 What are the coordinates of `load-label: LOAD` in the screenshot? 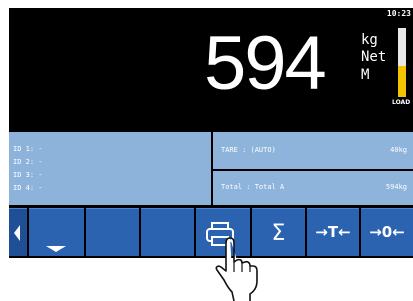 It's located at (401, 102).